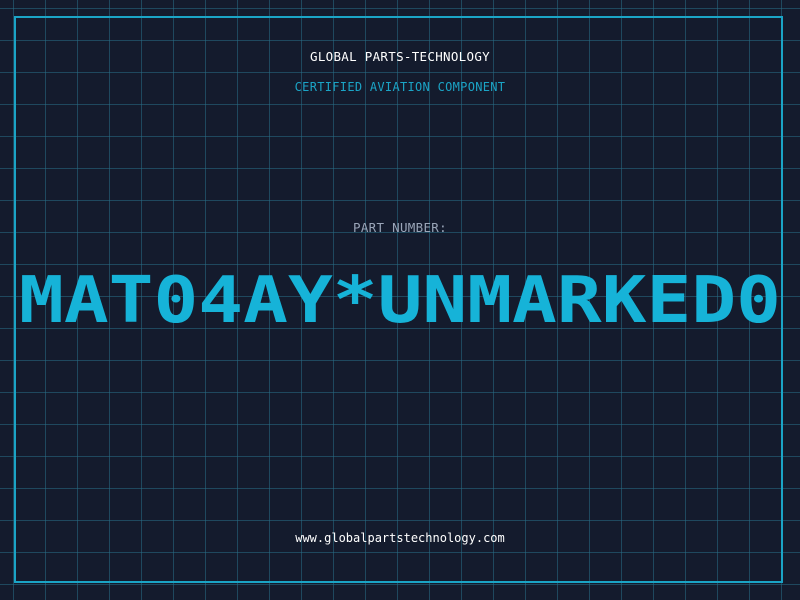  Describe the element at coordinates (400, 538) in the screenshot. I see `website-url: www.globalpartstechnology.com` at that location.